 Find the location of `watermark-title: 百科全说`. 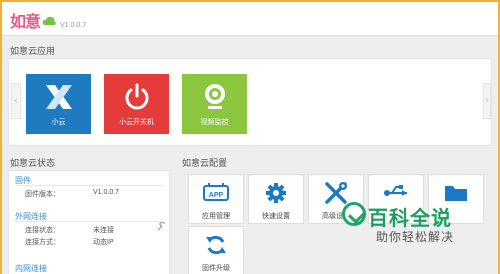

watermark-title: 百科全说 is located at coordinates (410, 218).